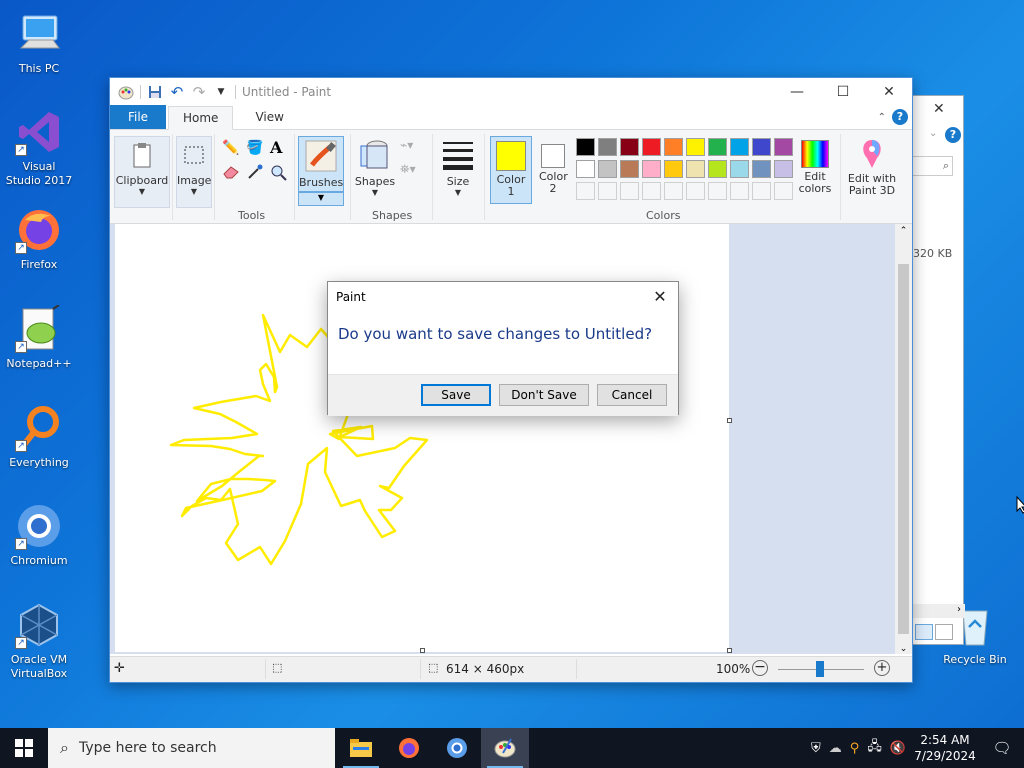 This screenshot has height=768, width=1024. Describe the element at coordinates (191, 748) in the screenshot. I see `taskbar-search-box: ⌕ Type here to search` at that location.